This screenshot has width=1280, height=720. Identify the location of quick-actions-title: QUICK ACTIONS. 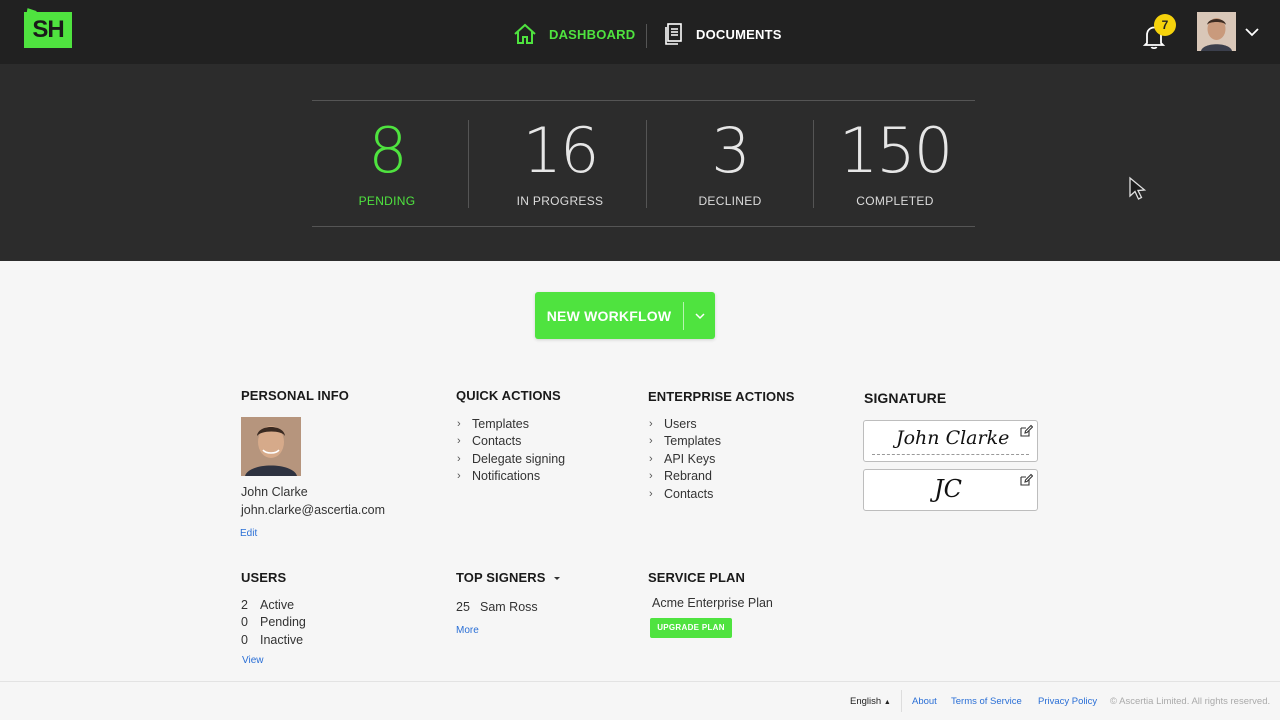
(508, 395).